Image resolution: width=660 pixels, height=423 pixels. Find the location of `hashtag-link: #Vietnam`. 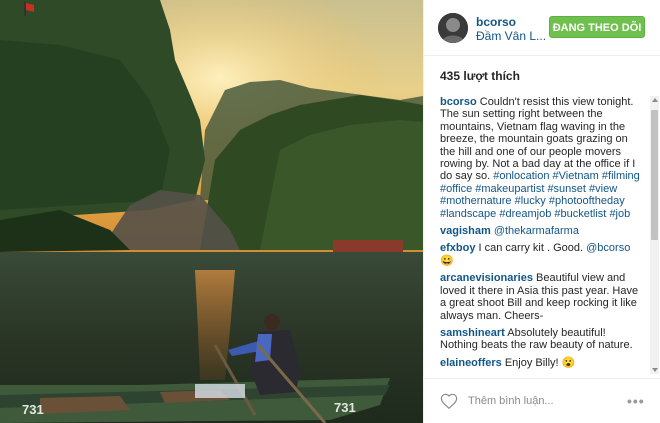

hashtag-link: #Vietnam is located at coordinates (576, 176).